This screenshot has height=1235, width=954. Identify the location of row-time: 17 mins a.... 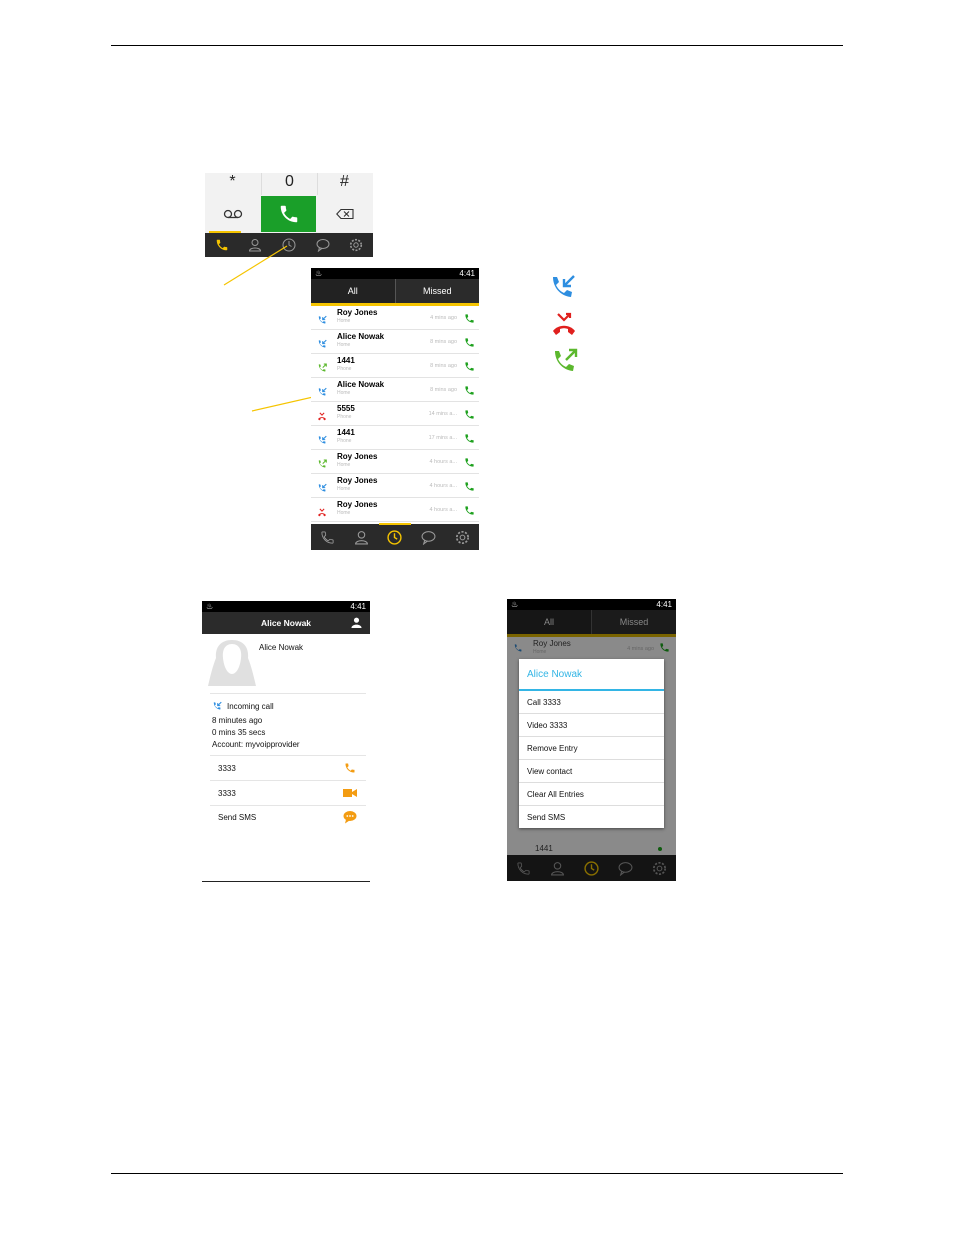
(442, 438).